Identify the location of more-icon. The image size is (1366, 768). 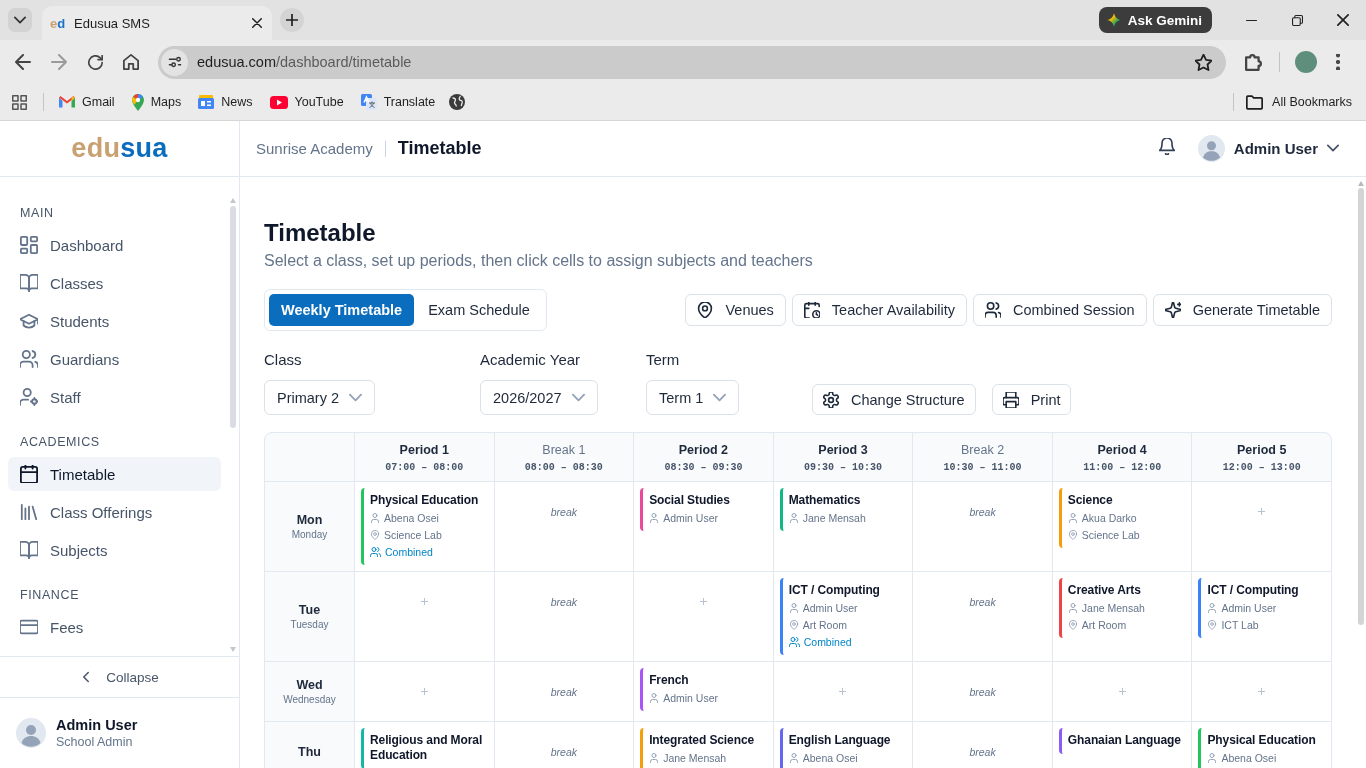
(1338, 62).